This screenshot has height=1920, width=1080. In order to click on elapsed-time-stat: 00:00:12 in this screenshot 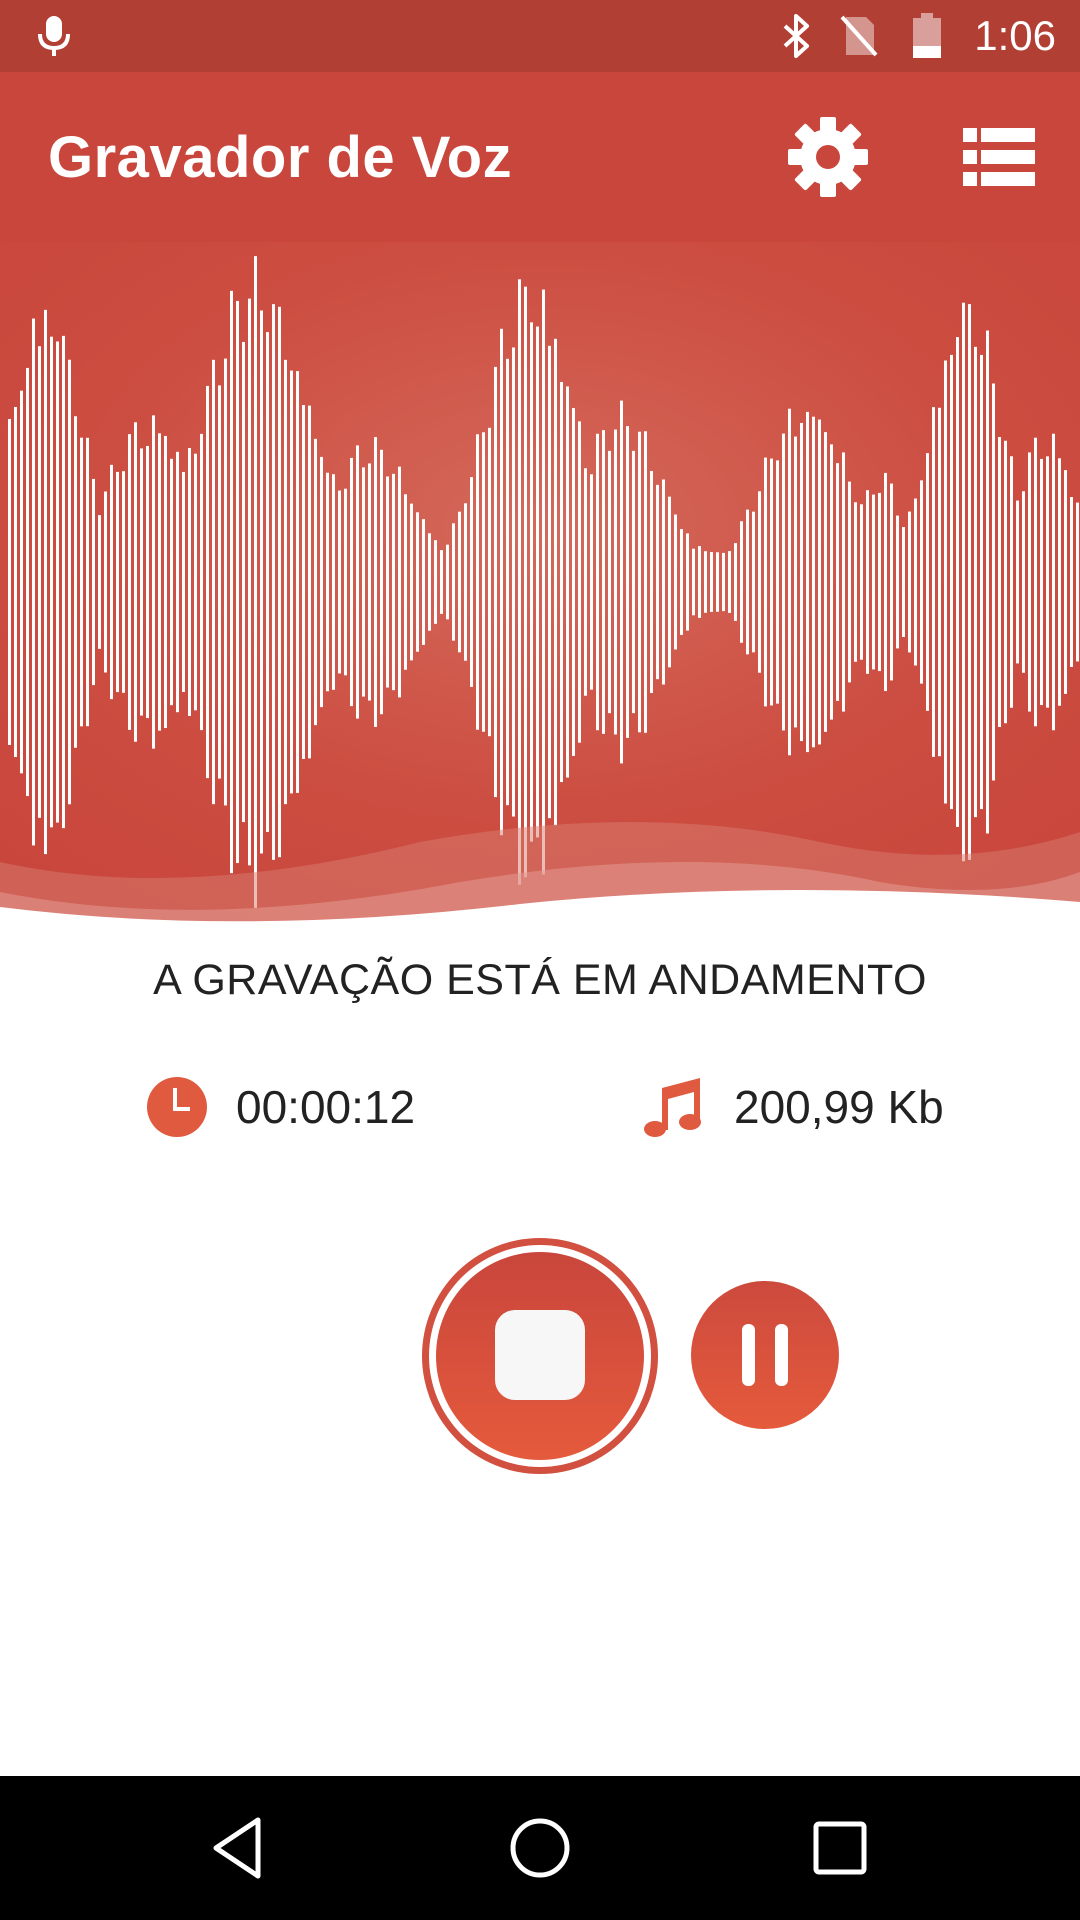, I will do `click(280, 1107)`.